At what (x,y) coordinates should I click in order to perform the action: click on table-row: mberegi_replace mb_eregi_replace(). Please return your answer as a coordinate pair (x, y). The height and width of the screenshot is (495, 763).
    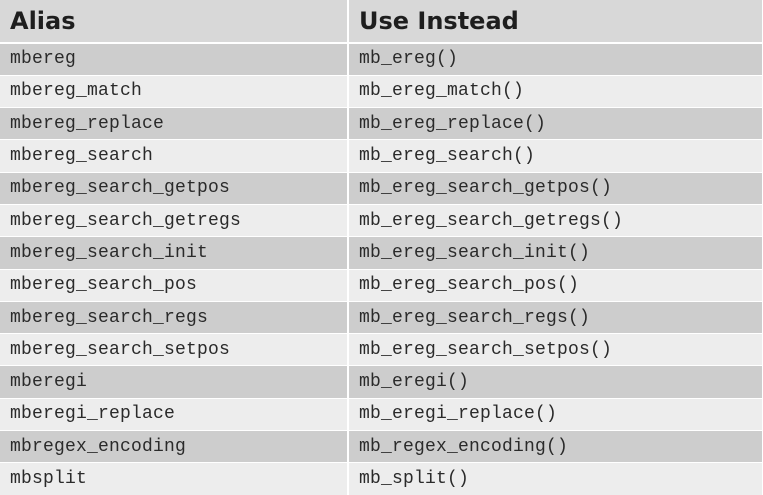
    Looking at the image, I should click on (381, 415).